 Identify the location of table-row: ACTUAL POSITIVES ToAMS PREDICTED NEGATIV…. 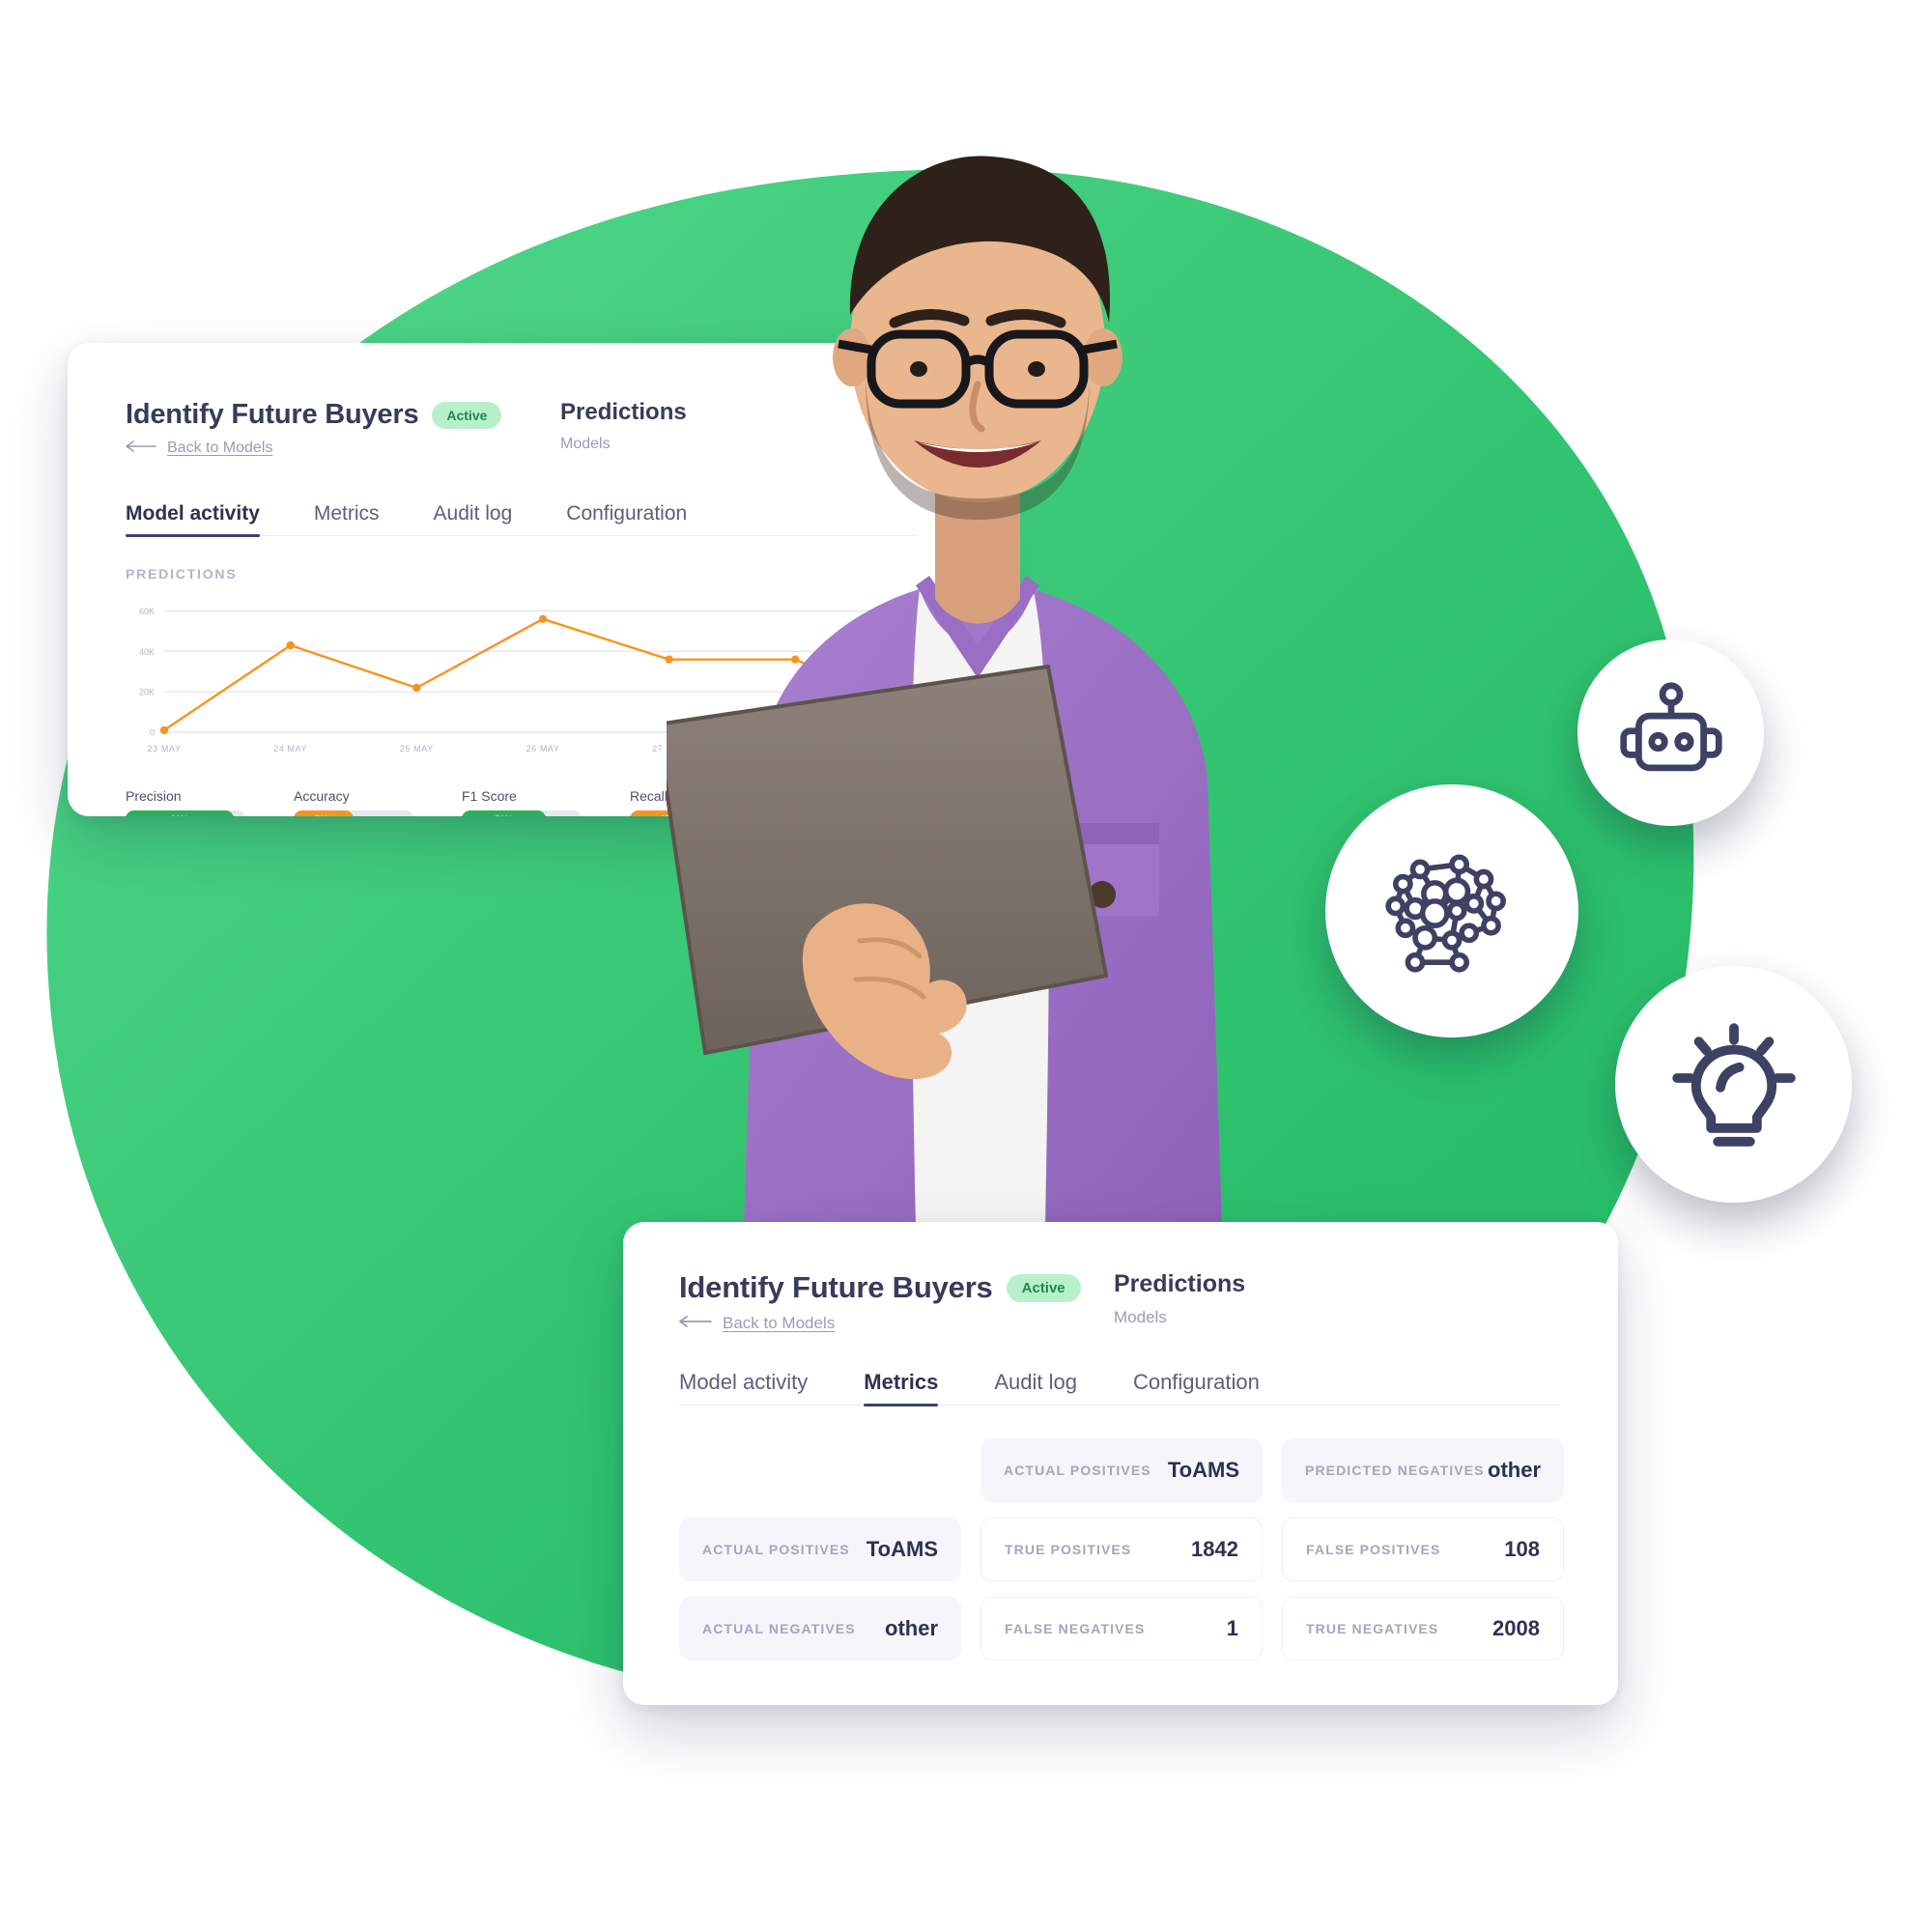
(1148, 1470).